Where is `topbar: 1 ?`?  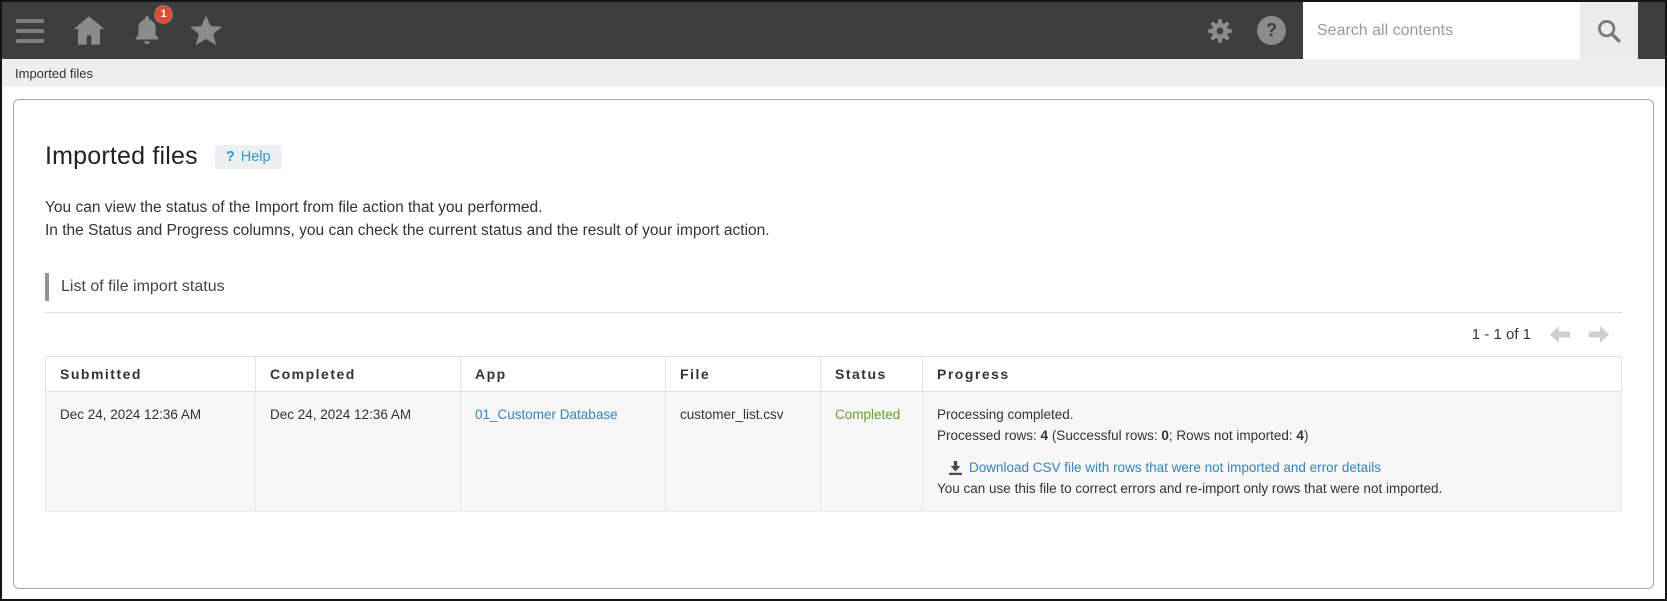 topbar: 1 ? is located at coordinates (833, 30).